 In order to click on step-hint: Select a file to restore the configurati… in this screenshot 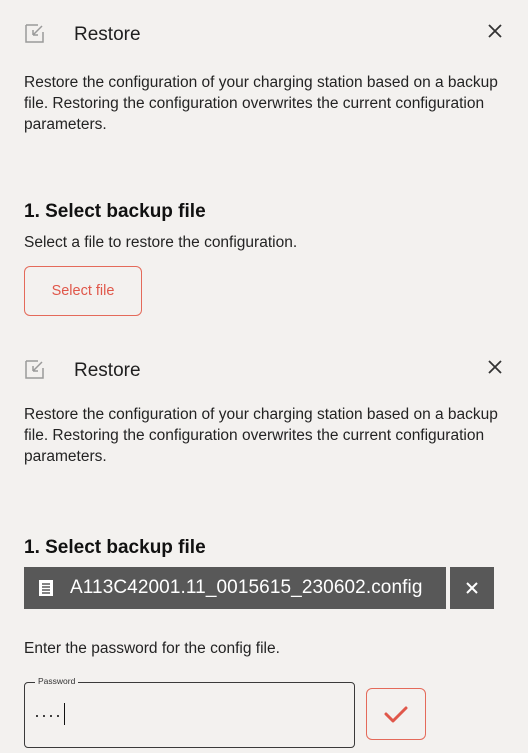, I will do `click(161, 242)`.